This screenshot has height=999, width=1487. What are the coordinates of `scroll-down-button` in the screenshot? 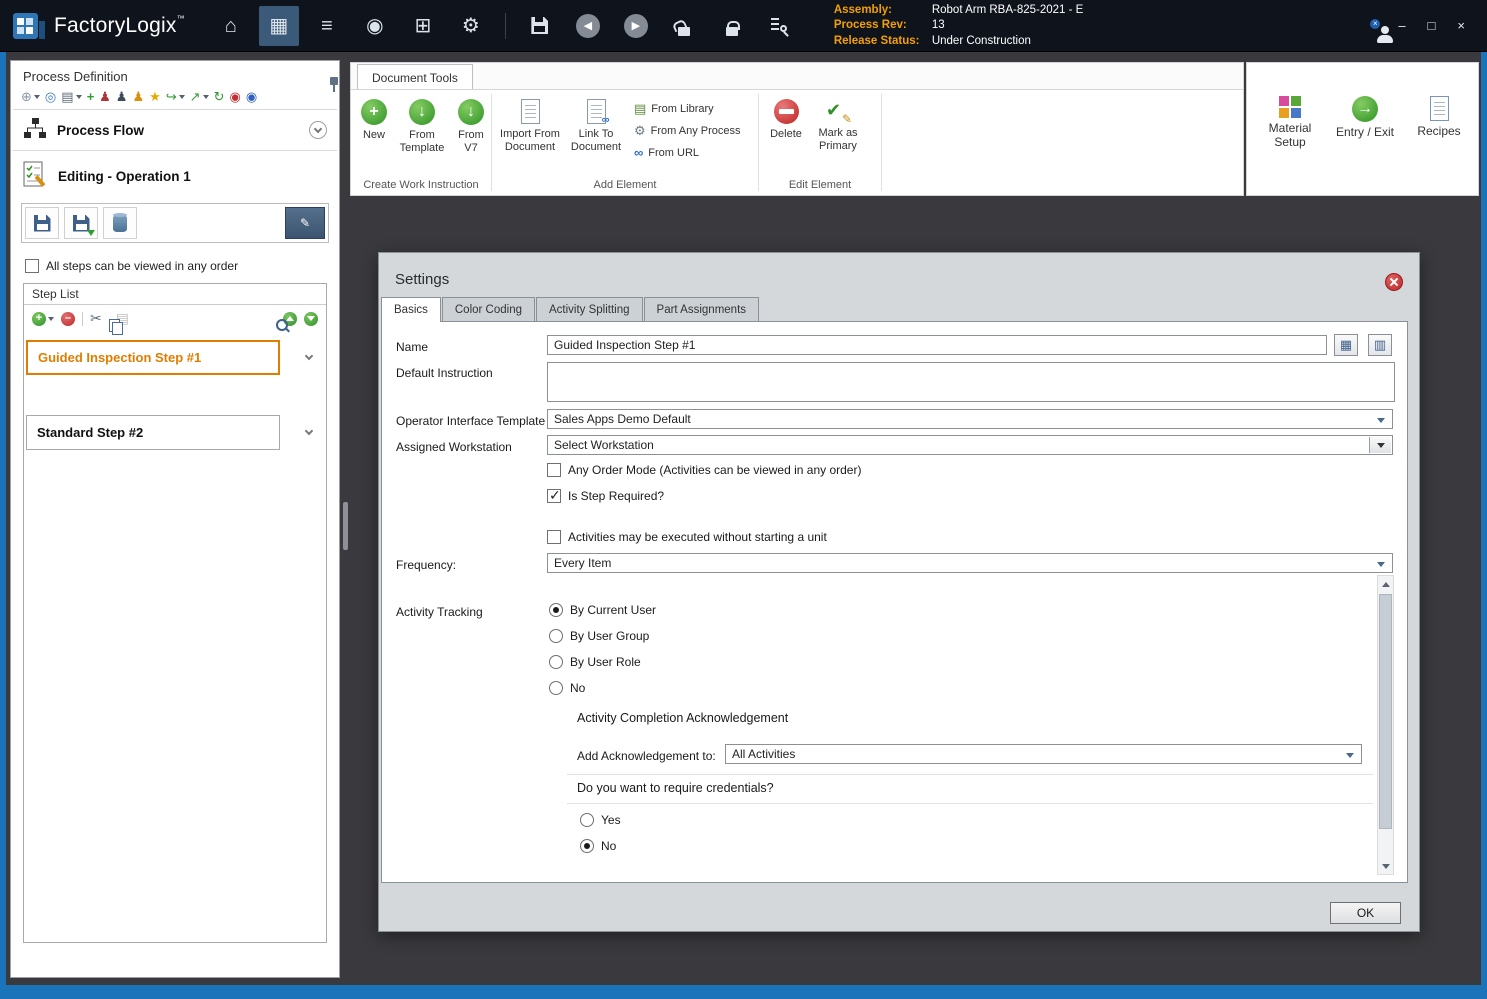 It's located at (1385, 866).